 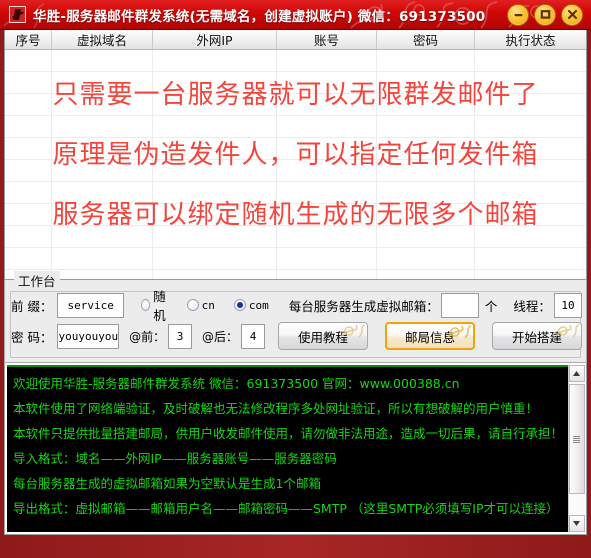 I want to click on radio-com: com, so click(x=251, y=305).